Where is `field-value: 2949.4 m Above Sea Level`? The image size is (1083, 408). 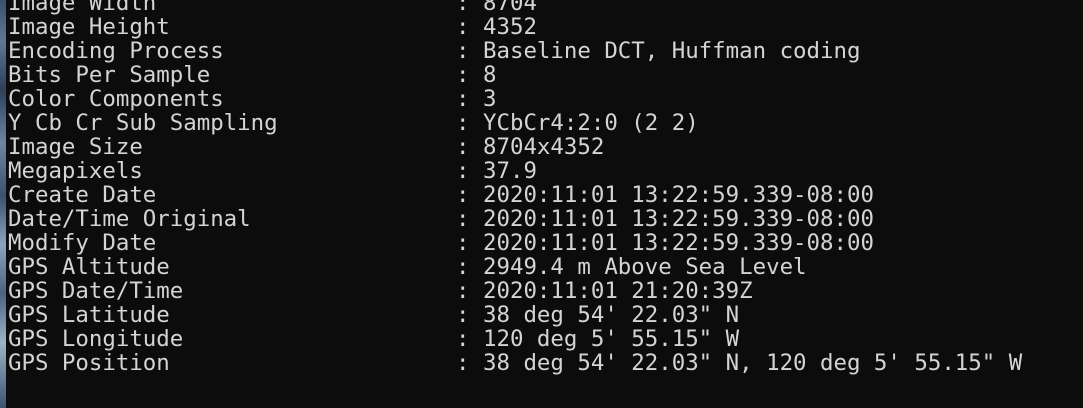
field-value: 2949.4 m Above Sea Level is located at coordinates (645, 267).